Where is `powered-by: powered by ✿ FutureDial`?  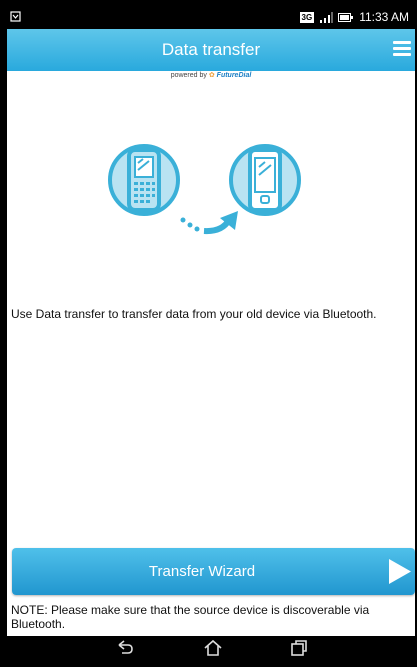
powered-by: powered by ✿ FutureDial is located at coordinates (211, 77).